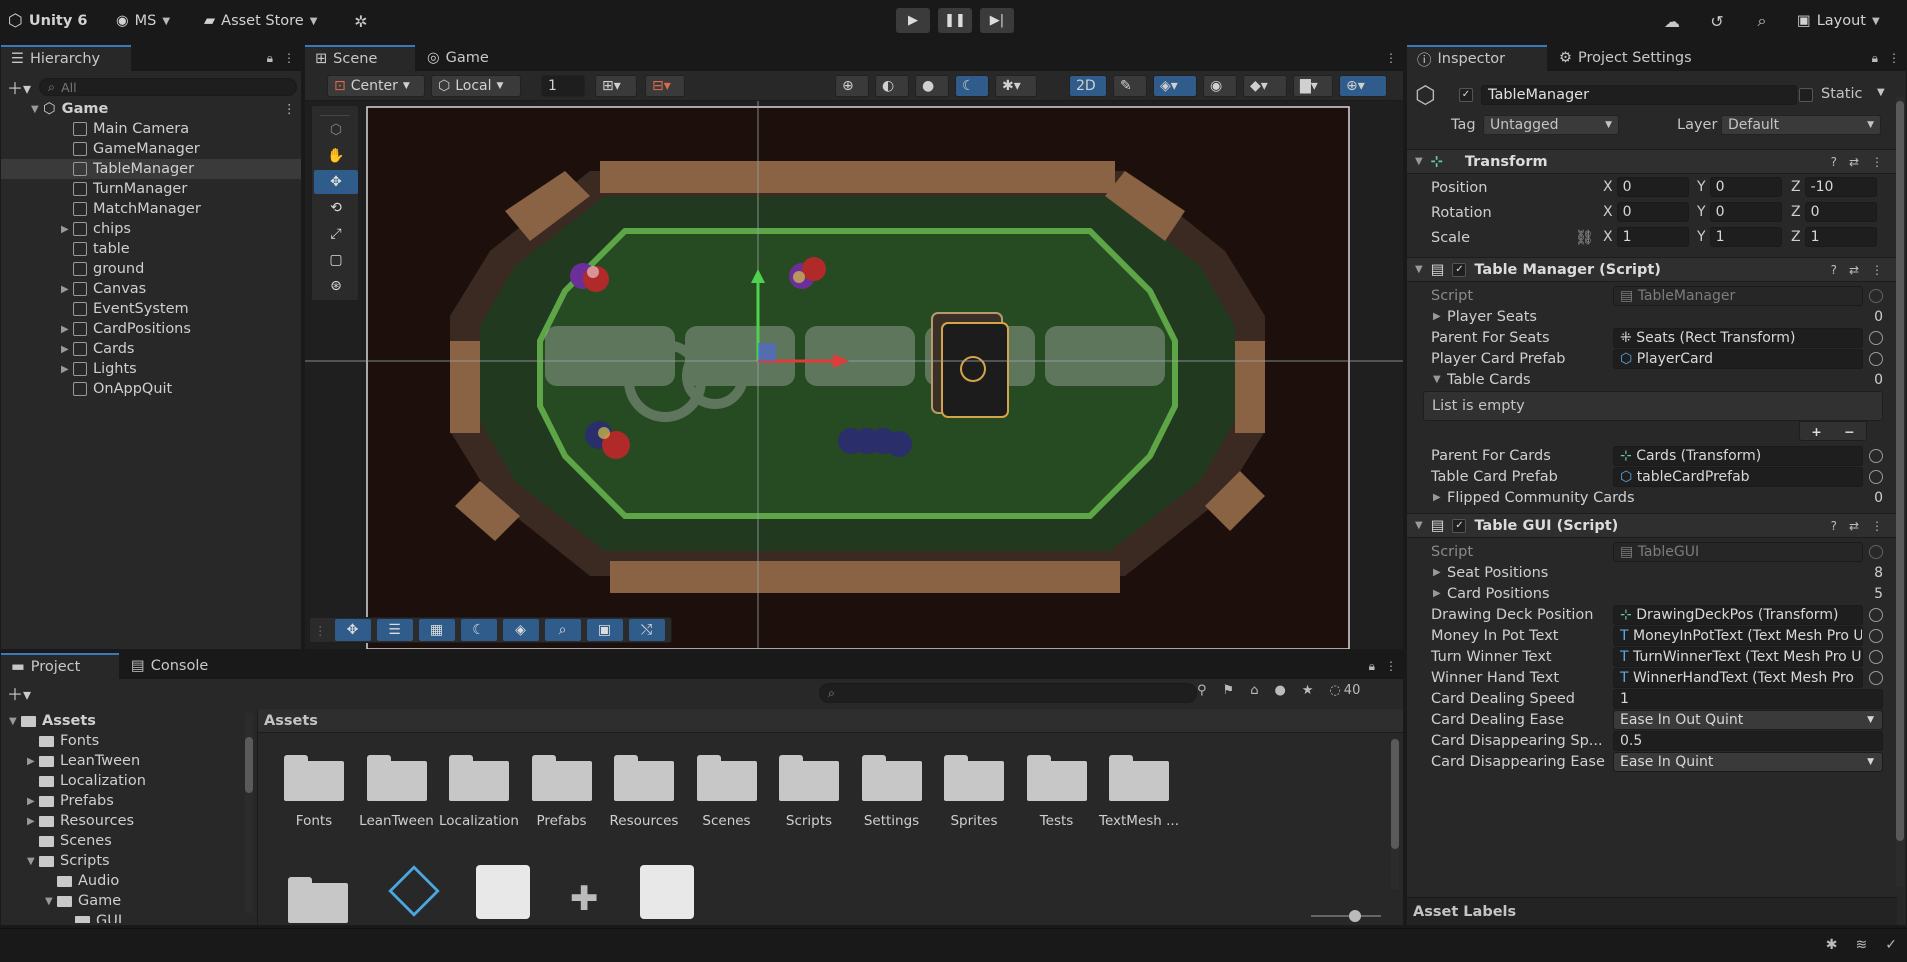 This screenshot has height=962, width=1907. I want to click on camera-icon: ▣, so click(604, 630).